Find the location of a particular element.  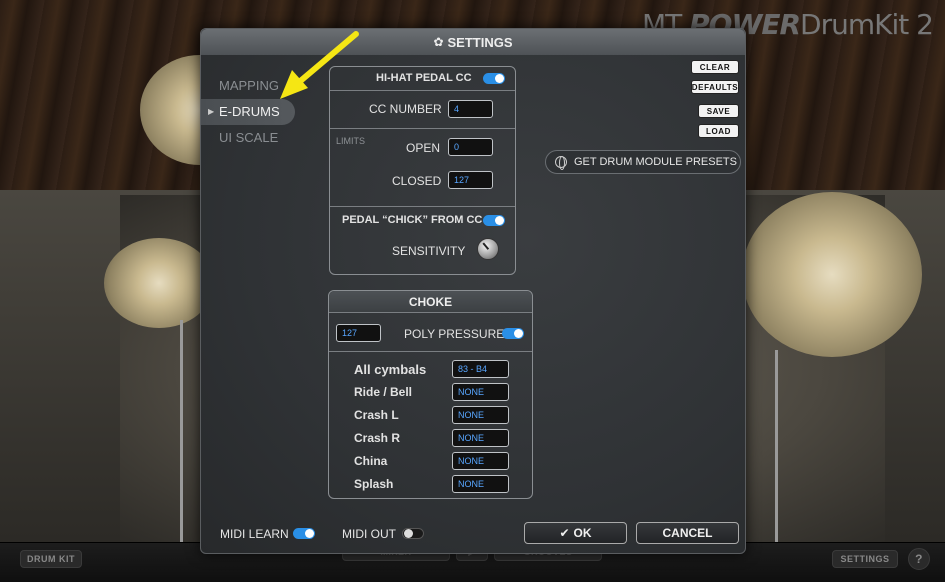

choke-row-label: China is located at coordinates (371, 461).